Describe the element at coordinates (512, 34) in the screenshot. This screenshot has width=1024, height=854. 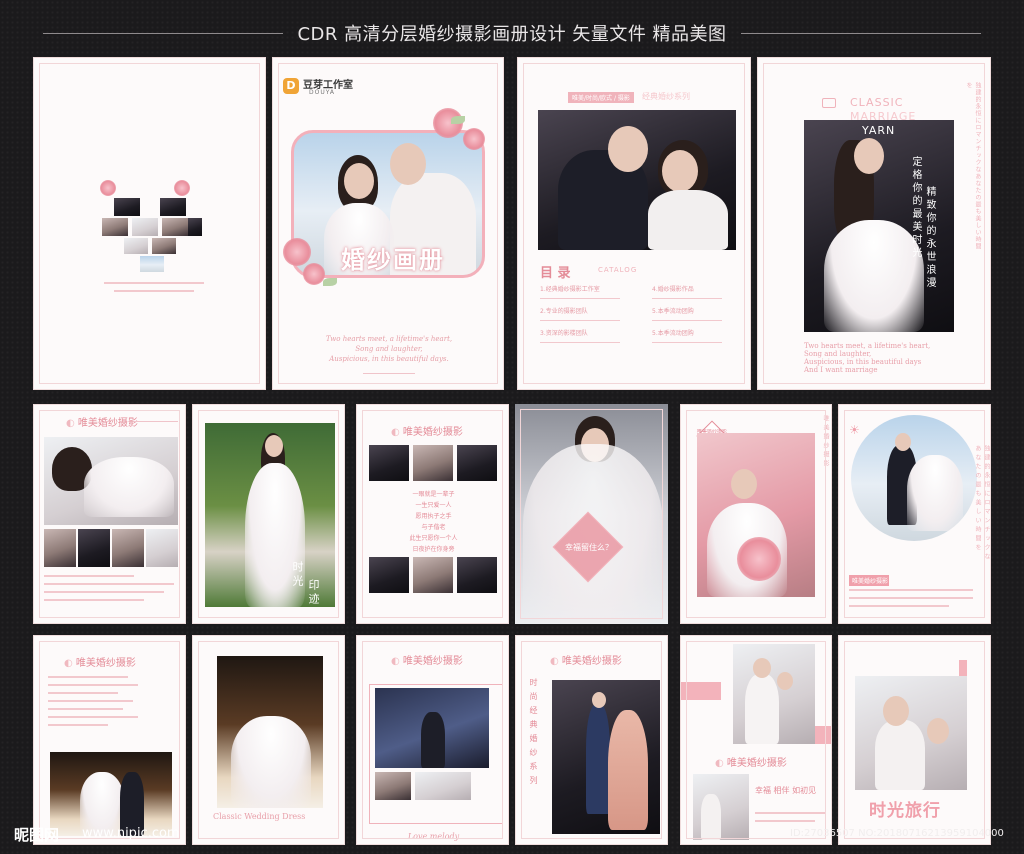
I see `header-title: CDR 高清分层婚纱摄影画册设计 矢量文件 精品美图` at that location.